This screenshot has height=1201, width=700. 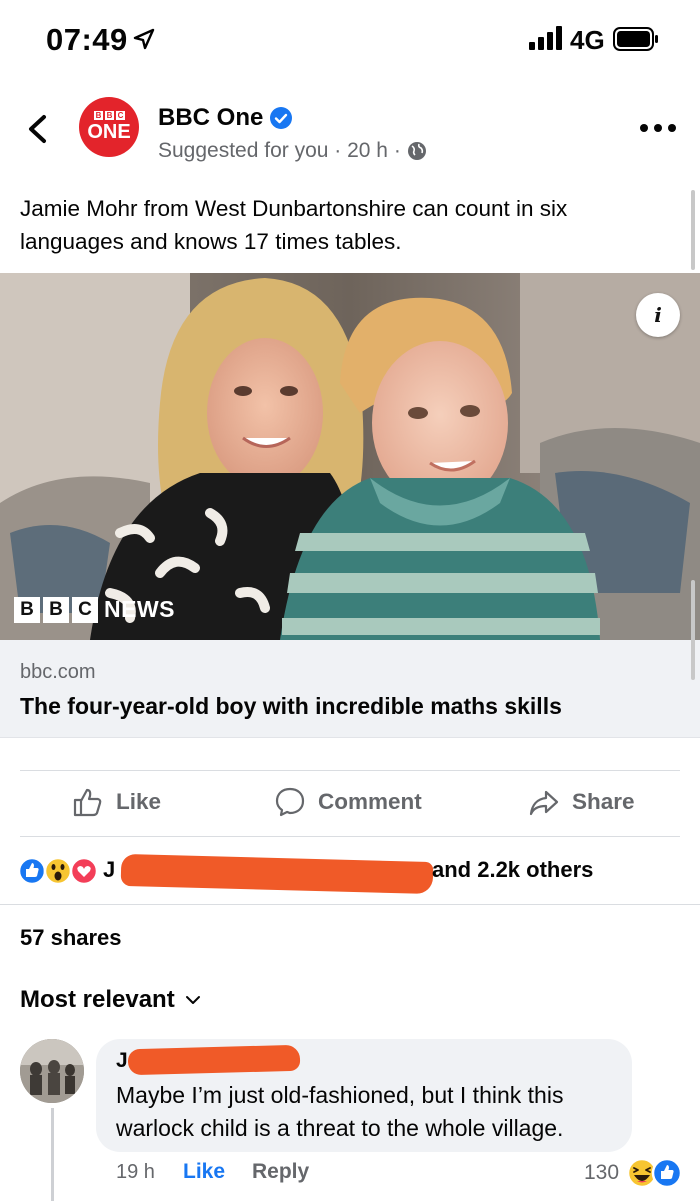 I want to click on bbc-blocks-logo: B B C, so click(x=109, y=115).